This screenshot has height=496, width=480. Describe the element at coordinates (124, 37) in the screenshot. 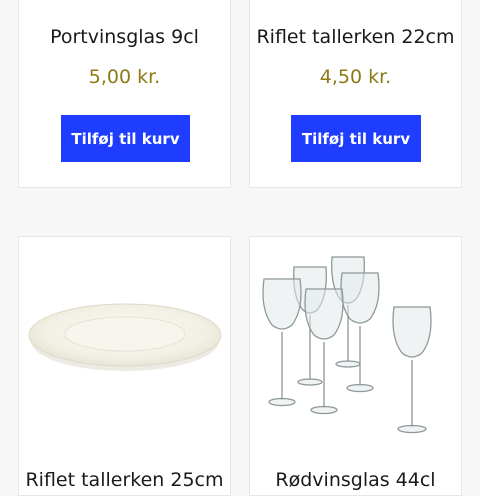

I see `product-name: Portvinsglas 9cl` at that location.